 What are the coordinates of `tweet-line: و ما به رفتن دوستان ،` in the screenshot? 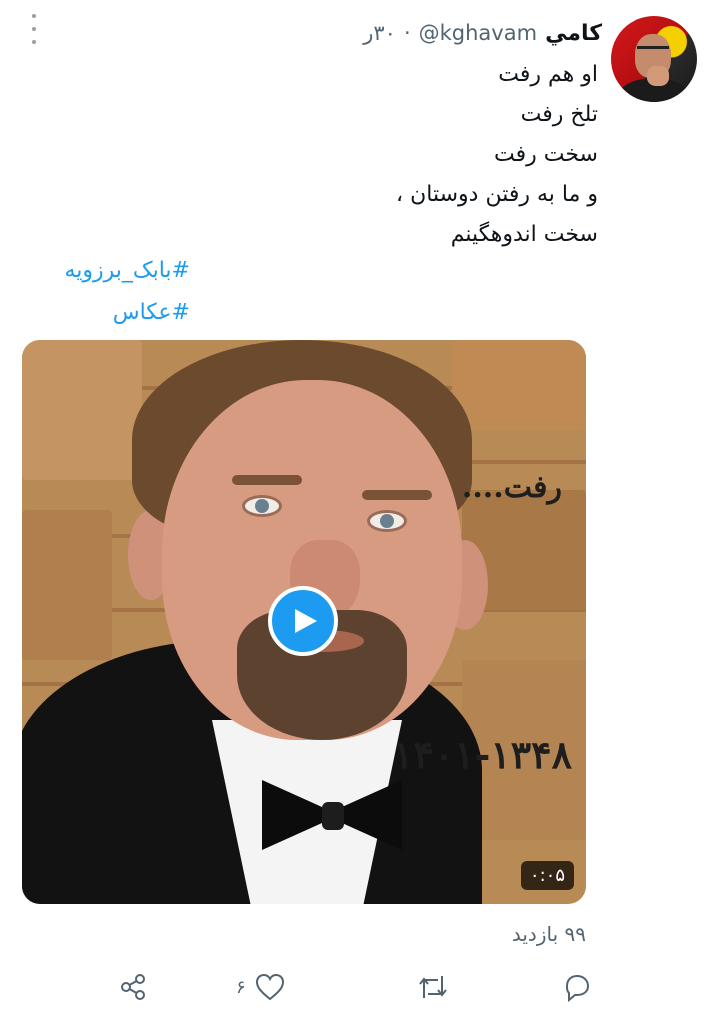 It's located at (497, 194).